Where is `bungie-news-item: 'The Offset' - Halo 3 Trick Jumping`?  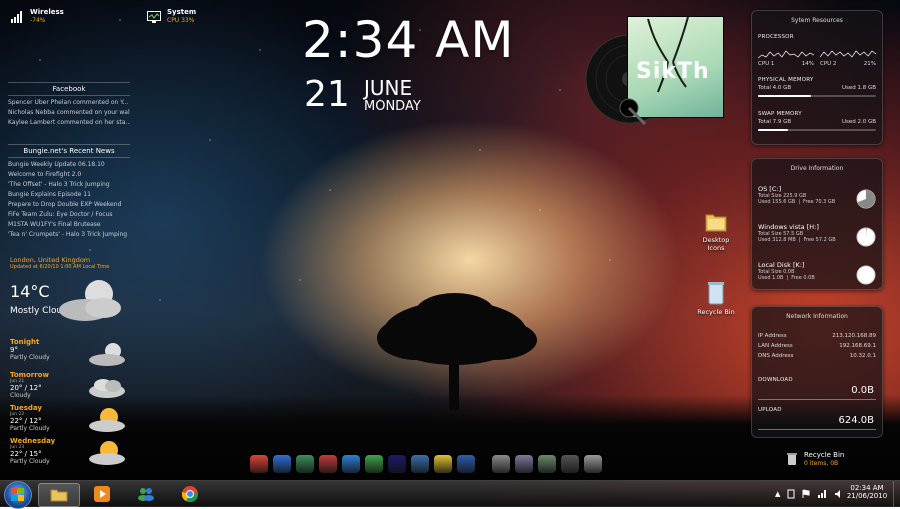
bungie-news-item: 'The Offset' - Halo 3 Trick Jumping is located at coordinates (69, 185).